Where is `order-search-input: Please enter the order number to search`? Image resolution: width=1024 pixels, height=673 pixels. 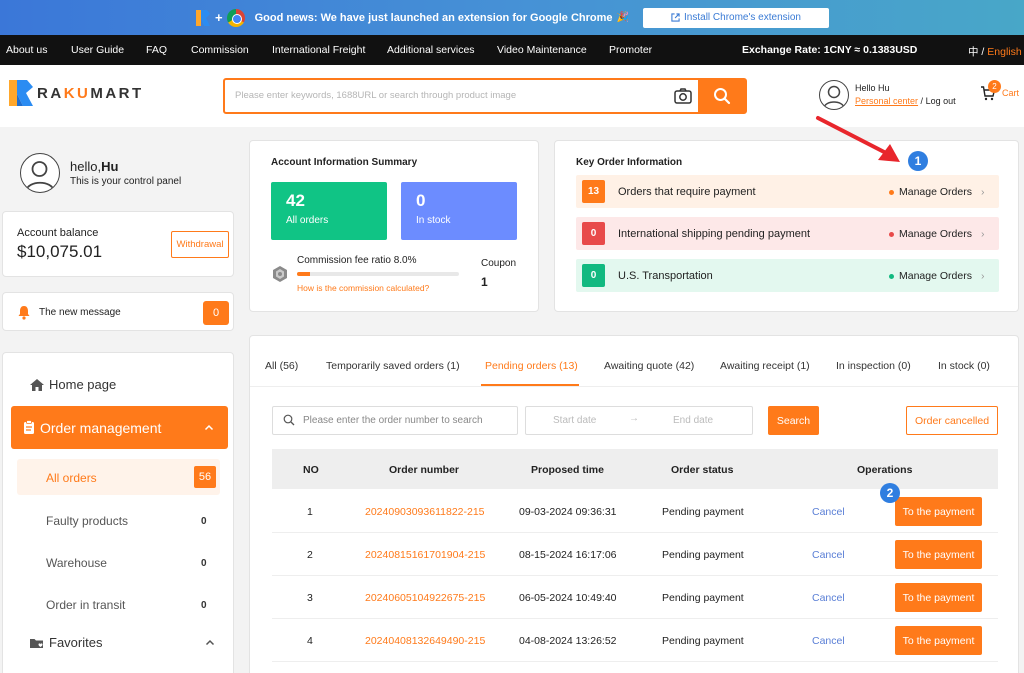 order-search-input: Please enter the order number to search is located at coordinates (395, 420).